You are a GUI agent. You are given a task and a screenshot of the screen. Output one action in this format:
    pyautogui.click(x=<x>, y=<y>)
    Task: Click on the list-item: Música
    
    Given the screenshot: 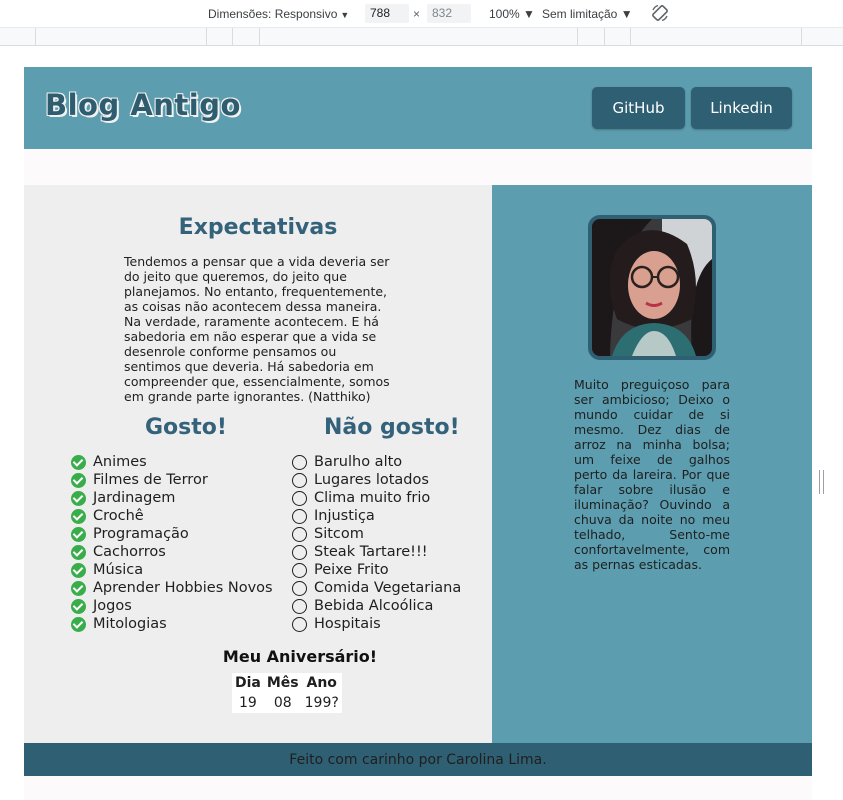 What is the action you would take?
    pyautogui.click(x=172, y=570)
    